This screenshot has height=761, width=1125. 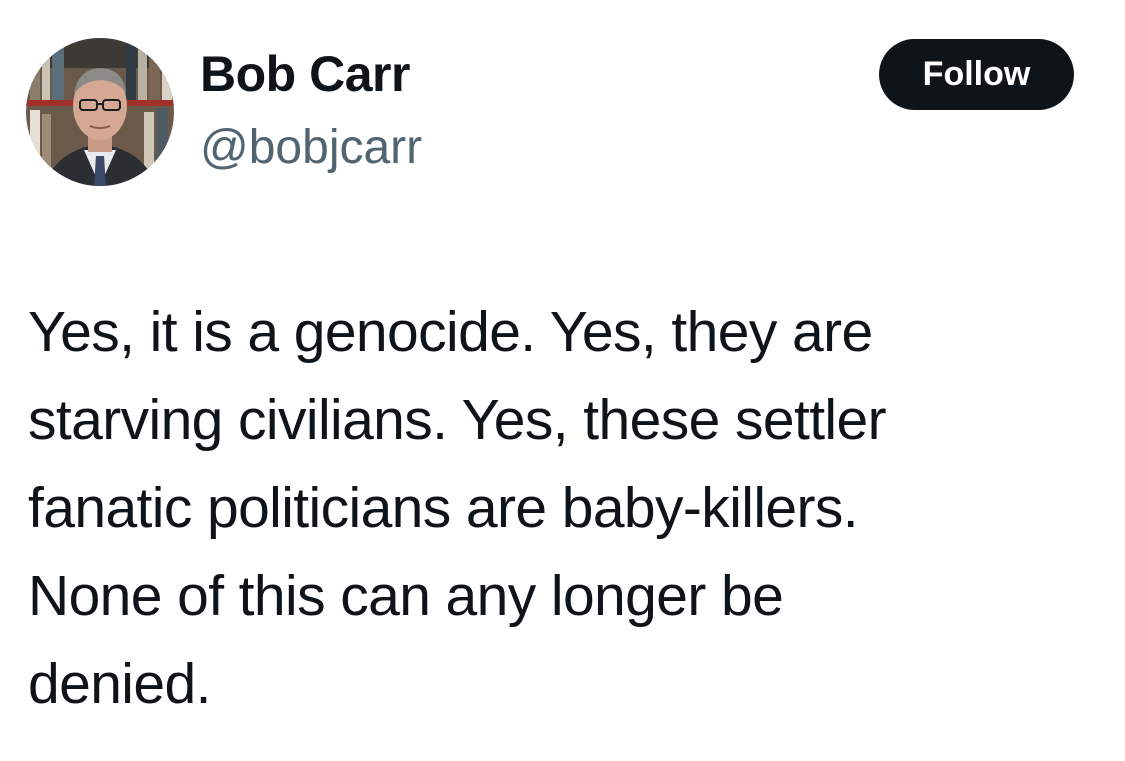 What do you see at coordinates (976, 74) in the screenshot?
I see `follow-button: Follow` at bounding box center [976, 74].